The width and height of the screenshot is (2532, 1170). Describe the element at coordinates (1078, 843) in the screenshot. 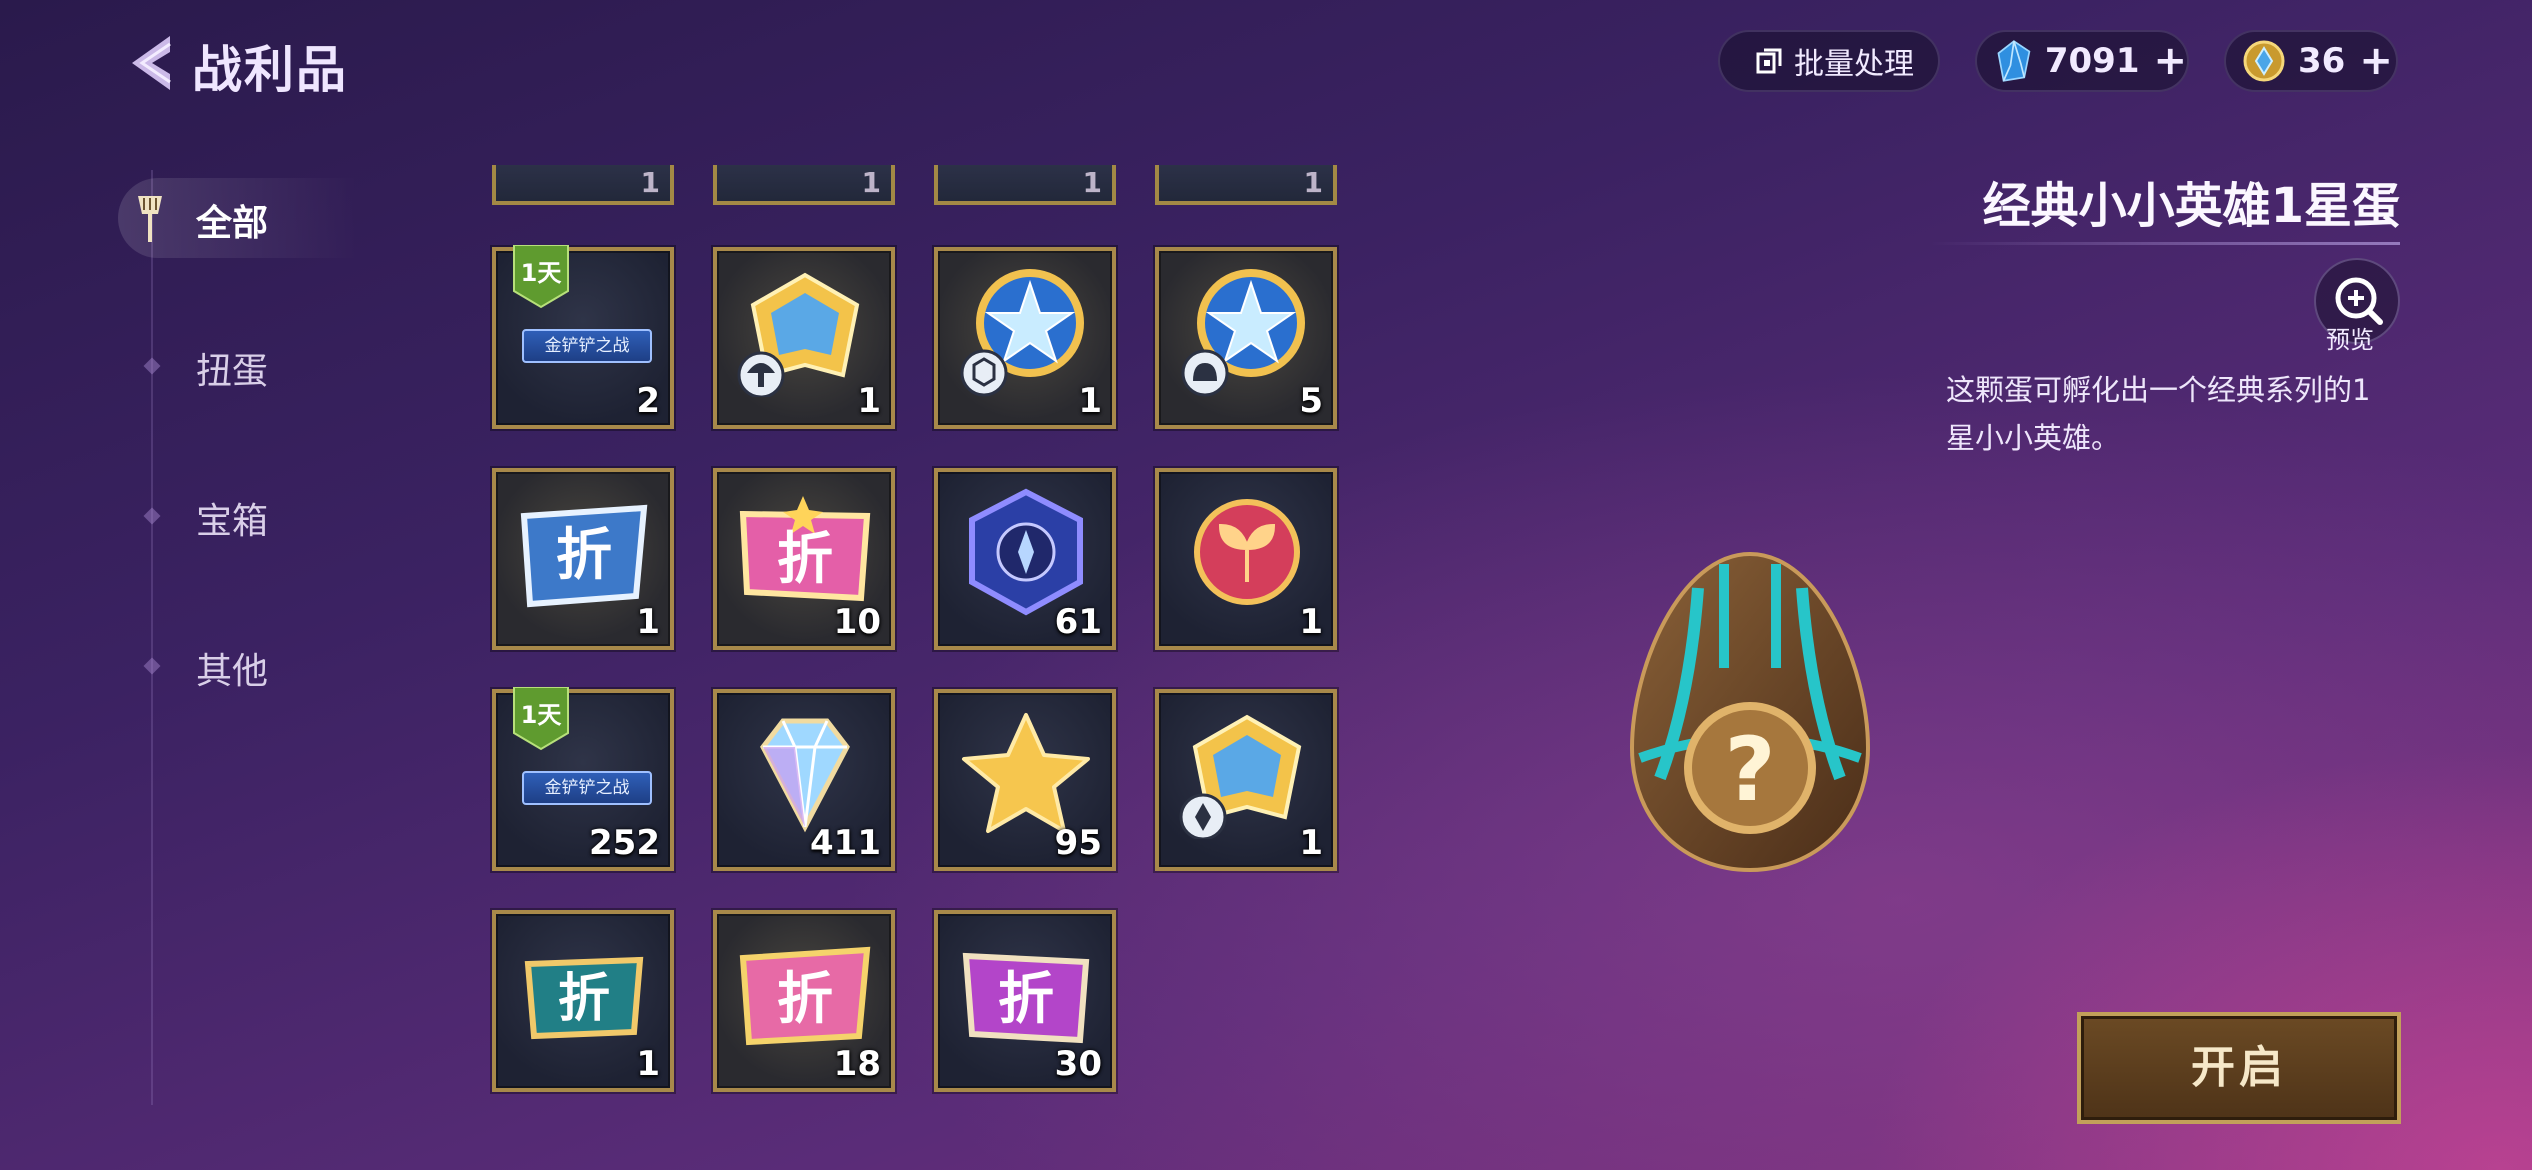

I see `tile-quantity: 95` at that location.